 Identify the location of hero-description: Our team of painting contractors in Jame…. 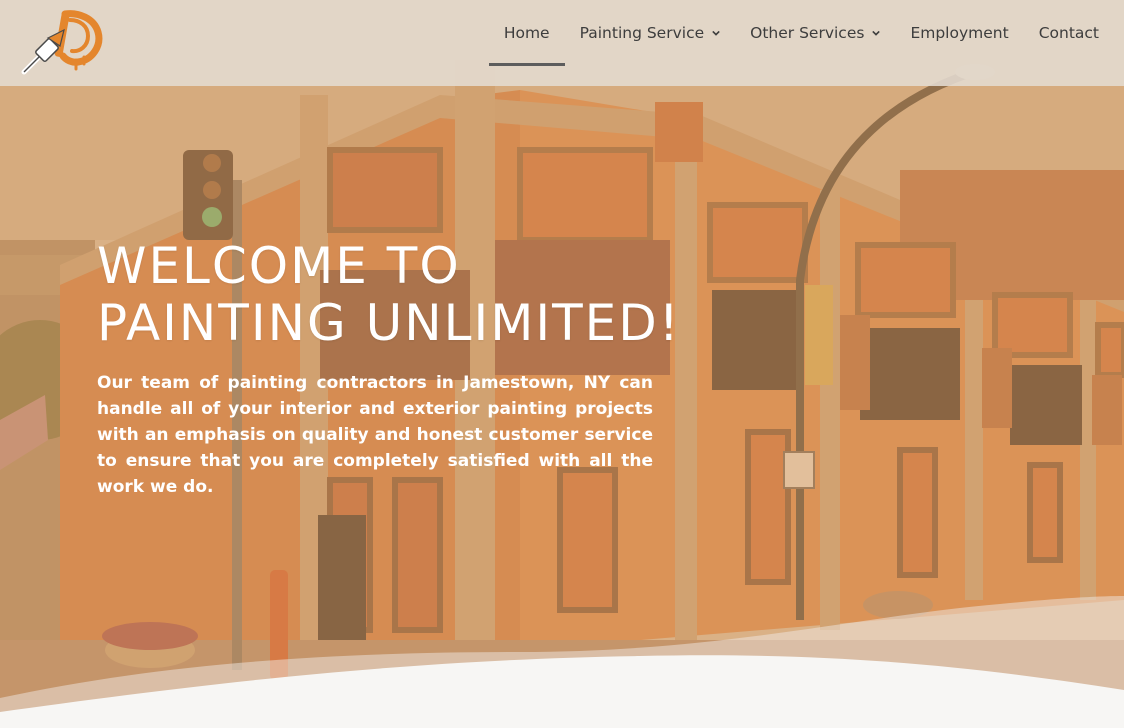
(375, 435).